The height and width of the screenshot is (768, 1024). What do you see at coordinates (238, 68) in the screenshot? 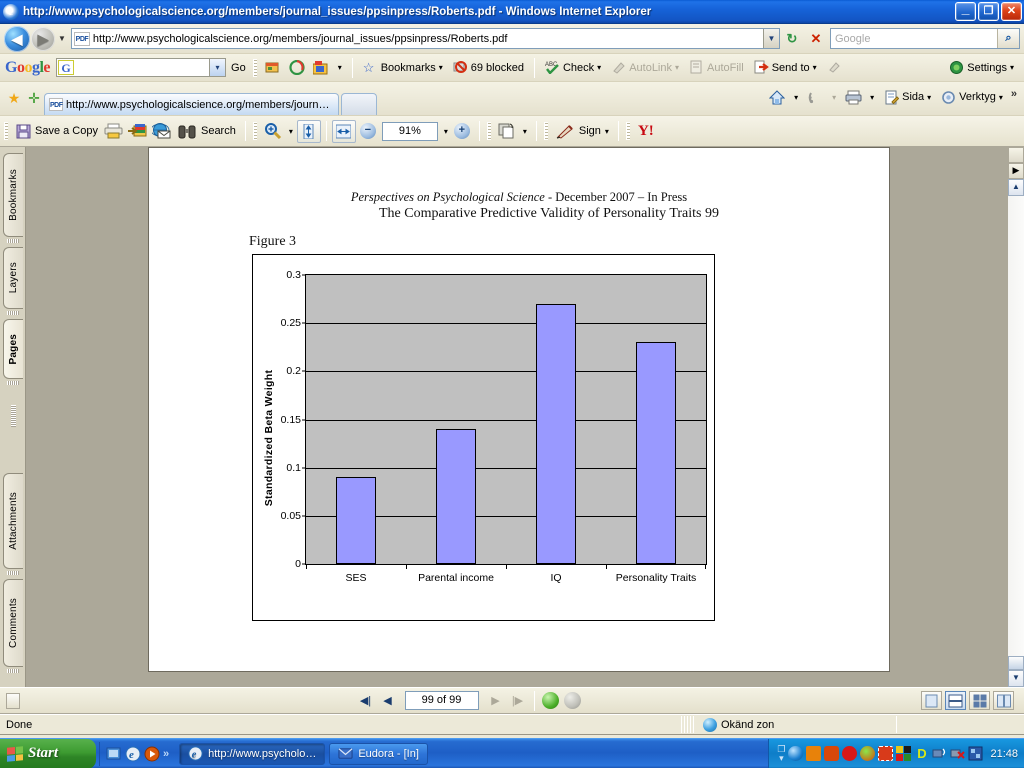
I see `google-go-button: Go` at bounding box center [238, 68].